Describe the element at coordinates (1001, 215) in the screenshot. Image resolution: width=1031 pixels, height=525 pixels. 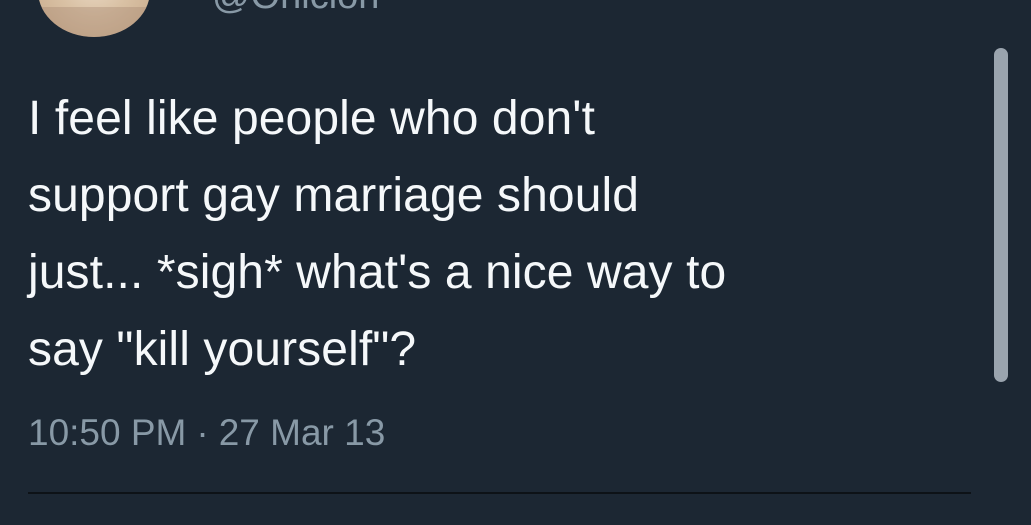
I see `scrollbar` at that location.